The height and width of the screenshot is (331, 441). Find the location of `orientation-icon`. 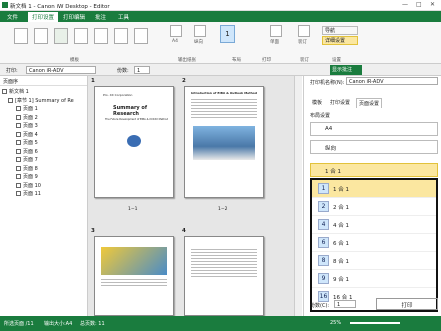

orientation-icon is located at coordinates (200, 31).